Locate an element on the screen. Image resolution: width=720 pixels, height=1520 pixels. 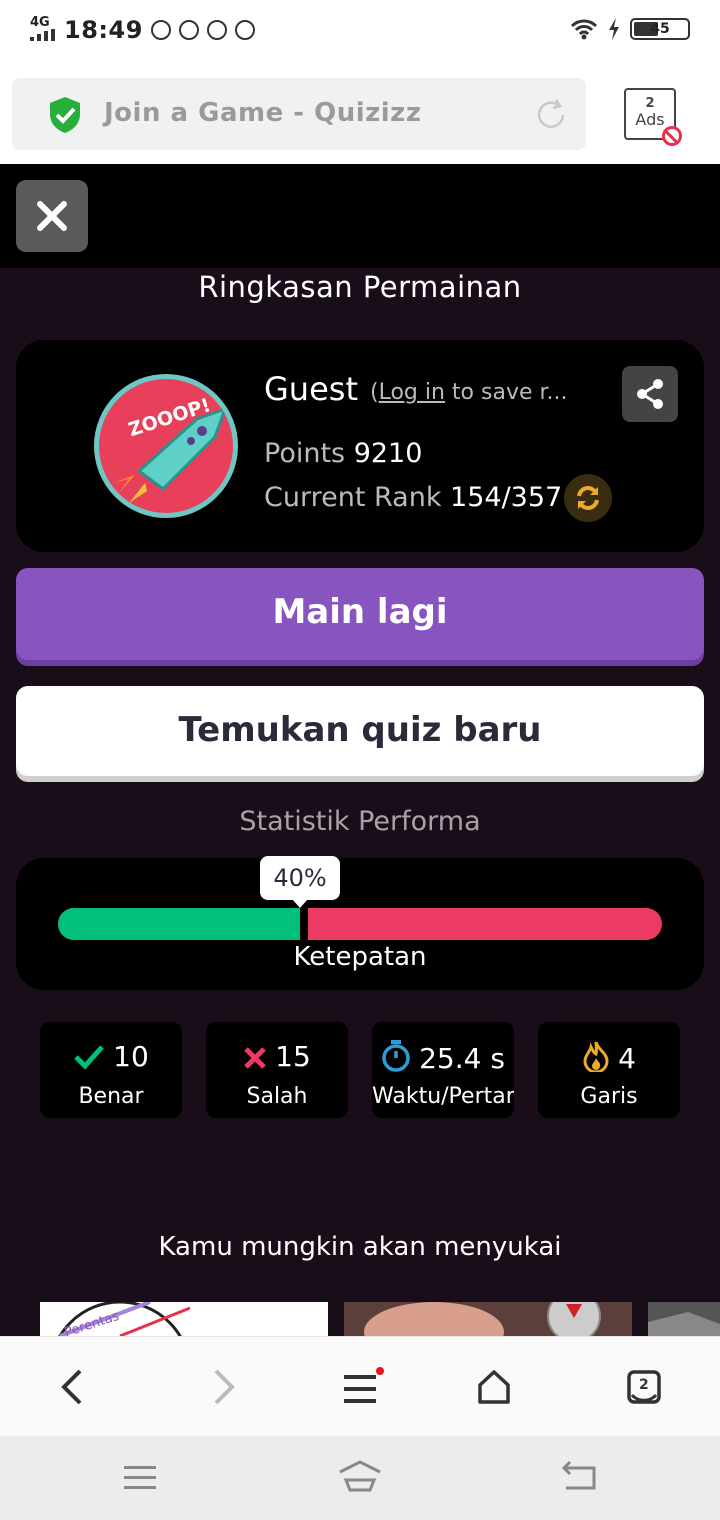
menu-button is located at coordinates (360, 1387).